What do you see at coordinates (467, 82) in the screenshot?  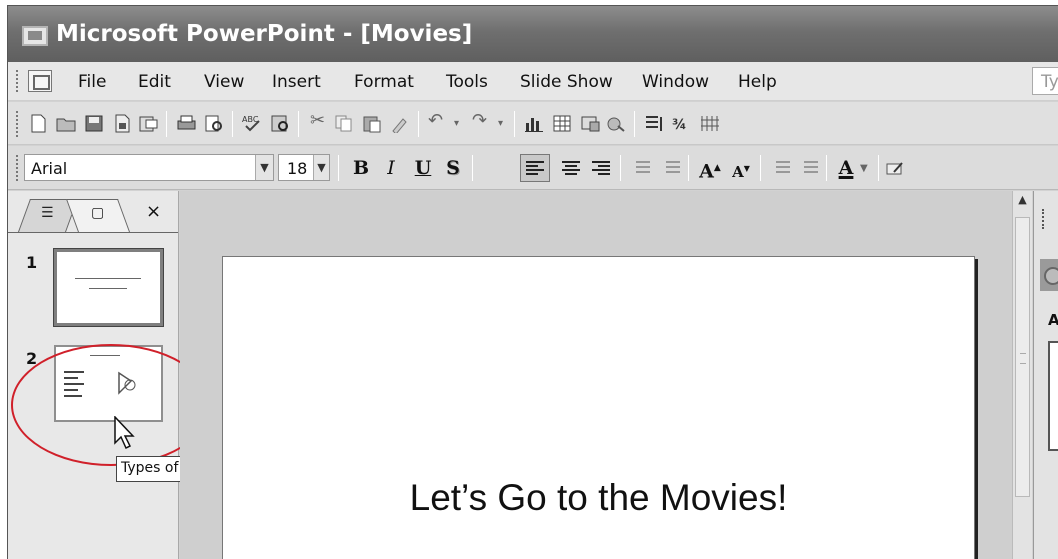 I see `menu-tools: Tools` at bounding box center [467, 82].